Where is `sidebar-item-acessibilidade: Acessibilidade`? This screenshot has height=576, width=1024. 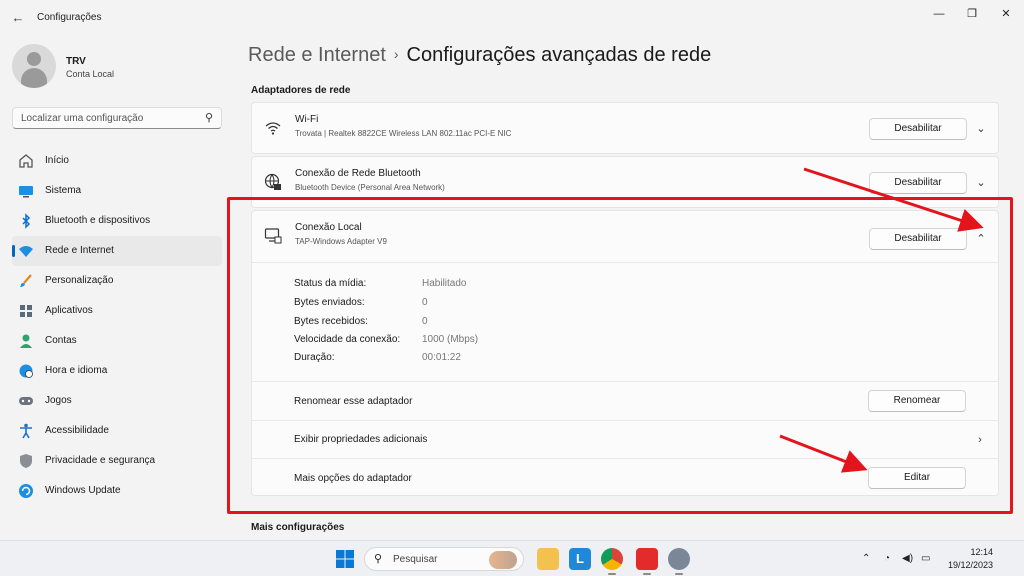
sidebar-item-acessibilidade: Acessibilidade is located at coordinates (117, 431).